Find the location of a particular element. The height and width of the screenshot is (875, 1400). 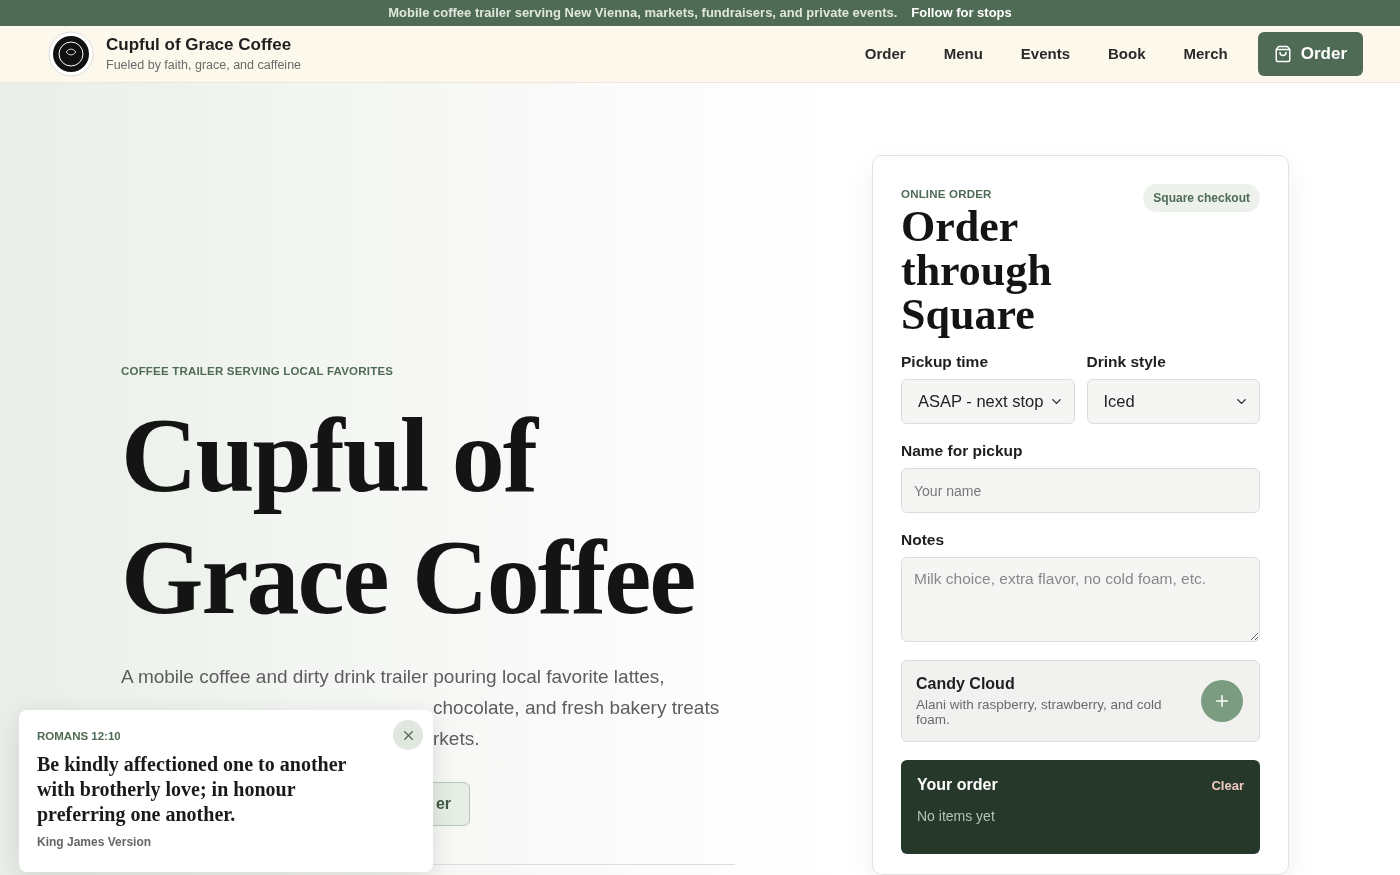

card-title: Order through Square is located at coordinates (977, 271).